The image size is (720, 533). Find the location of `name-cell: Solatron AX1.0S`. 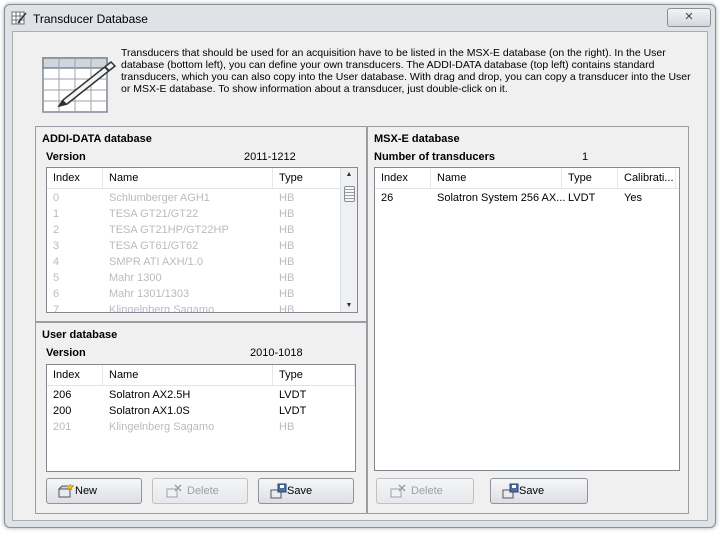

name-cell: Solatron AX1.0S is located at coordinates (149, 411).